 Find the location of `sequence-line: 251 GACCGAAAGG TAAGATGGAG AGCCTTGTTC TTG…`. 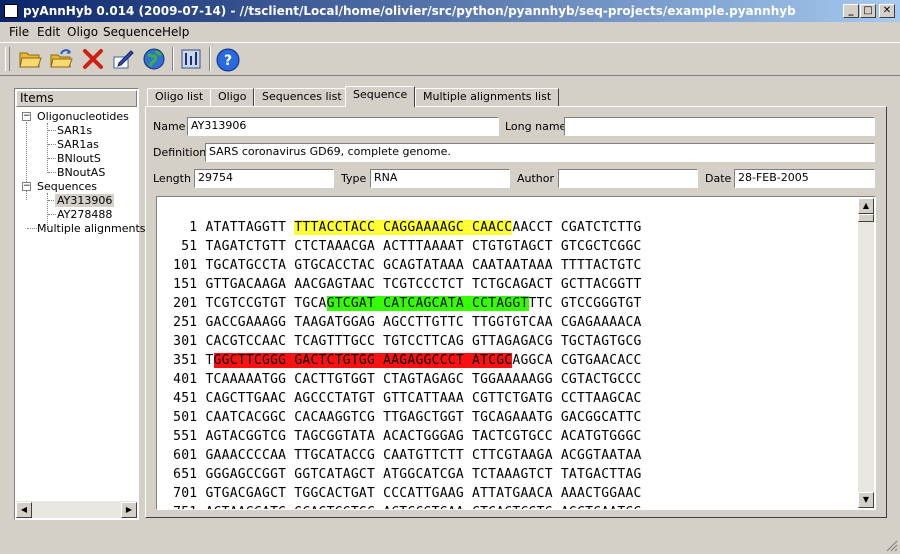

sequence-line: 251 GACCGAAAGG TAAGATGGAG AGCCTTGTTC TTG… is located at coordinates (399, 322).